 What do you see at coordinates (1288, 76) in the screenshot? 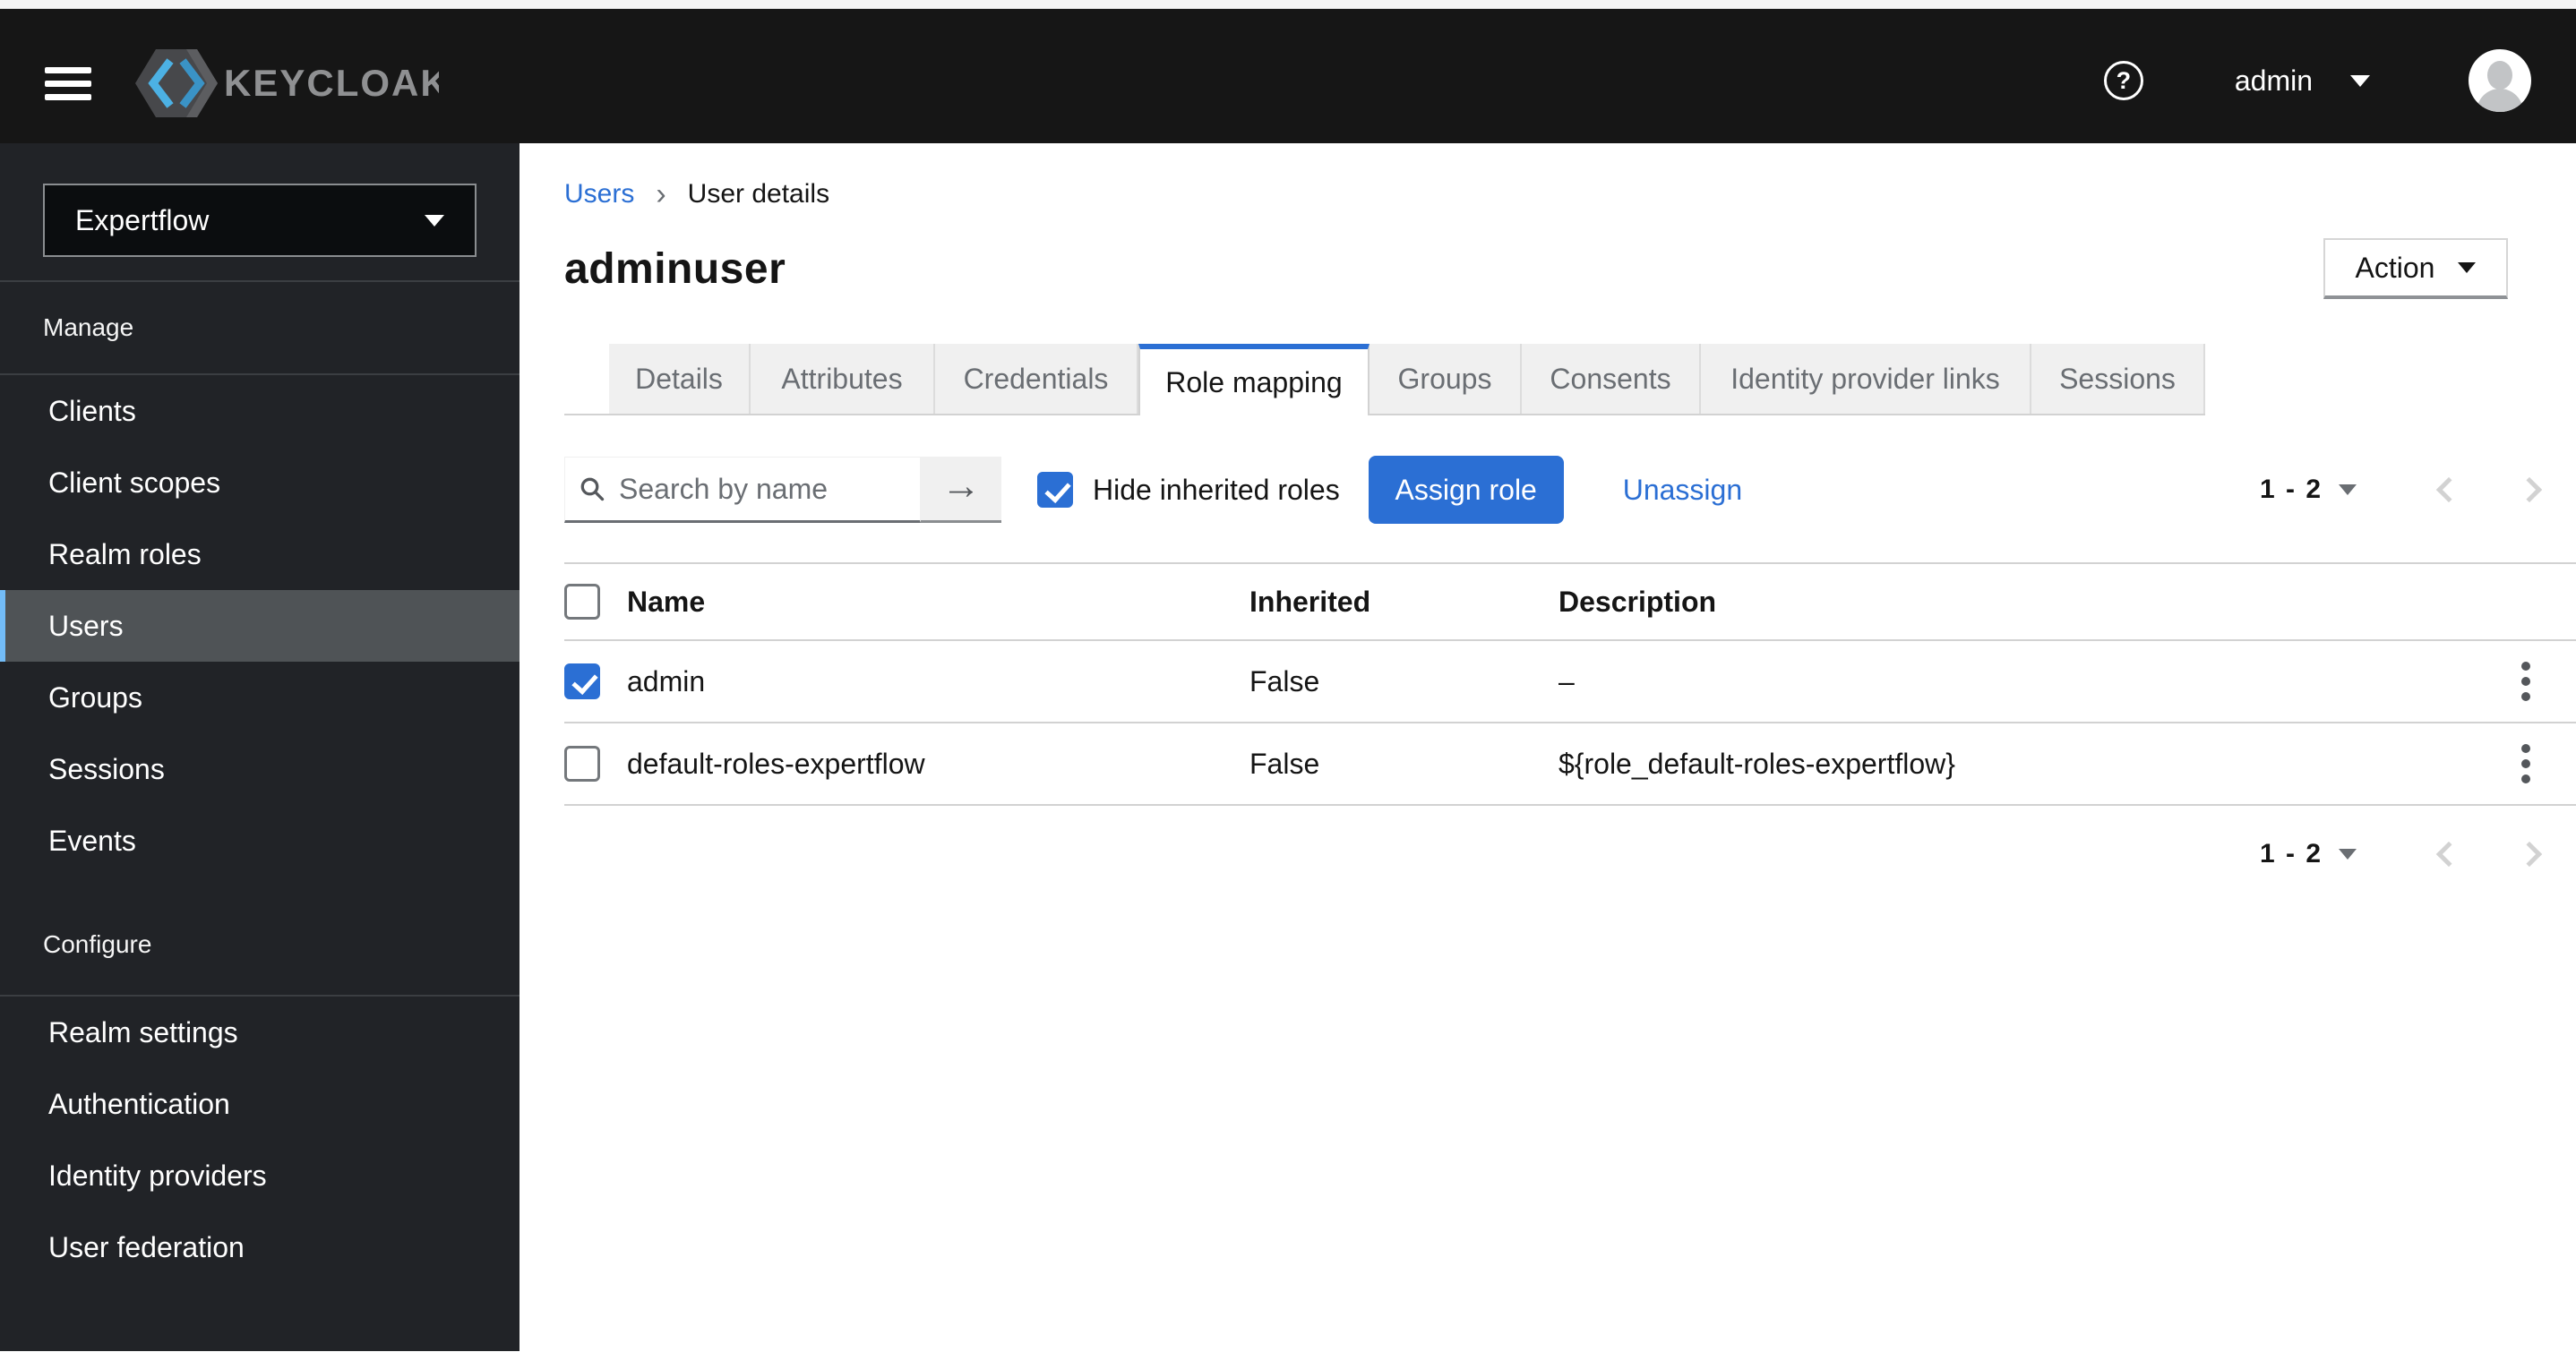
I see `masthead: KEYCLOAK ? admin` at bounding box center [1288, 76].